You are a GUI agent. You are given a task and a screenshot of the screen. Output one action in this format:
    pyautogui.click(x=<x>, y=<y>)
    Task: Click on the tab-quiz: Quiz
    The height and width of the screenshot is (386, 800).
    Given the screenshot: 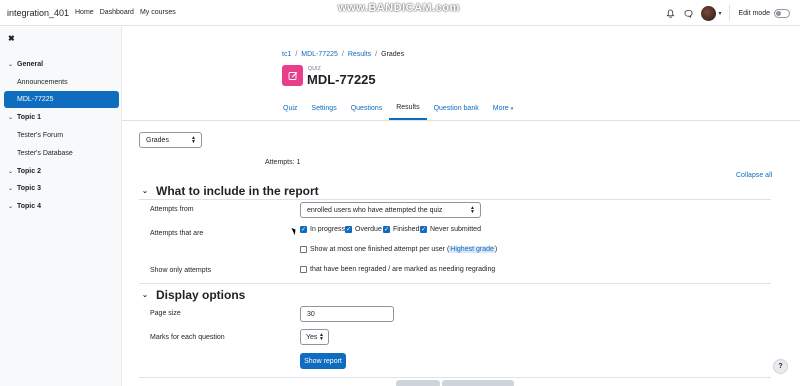 What is the action you would take?
    pyautogui.click(x=290, y=108)
    